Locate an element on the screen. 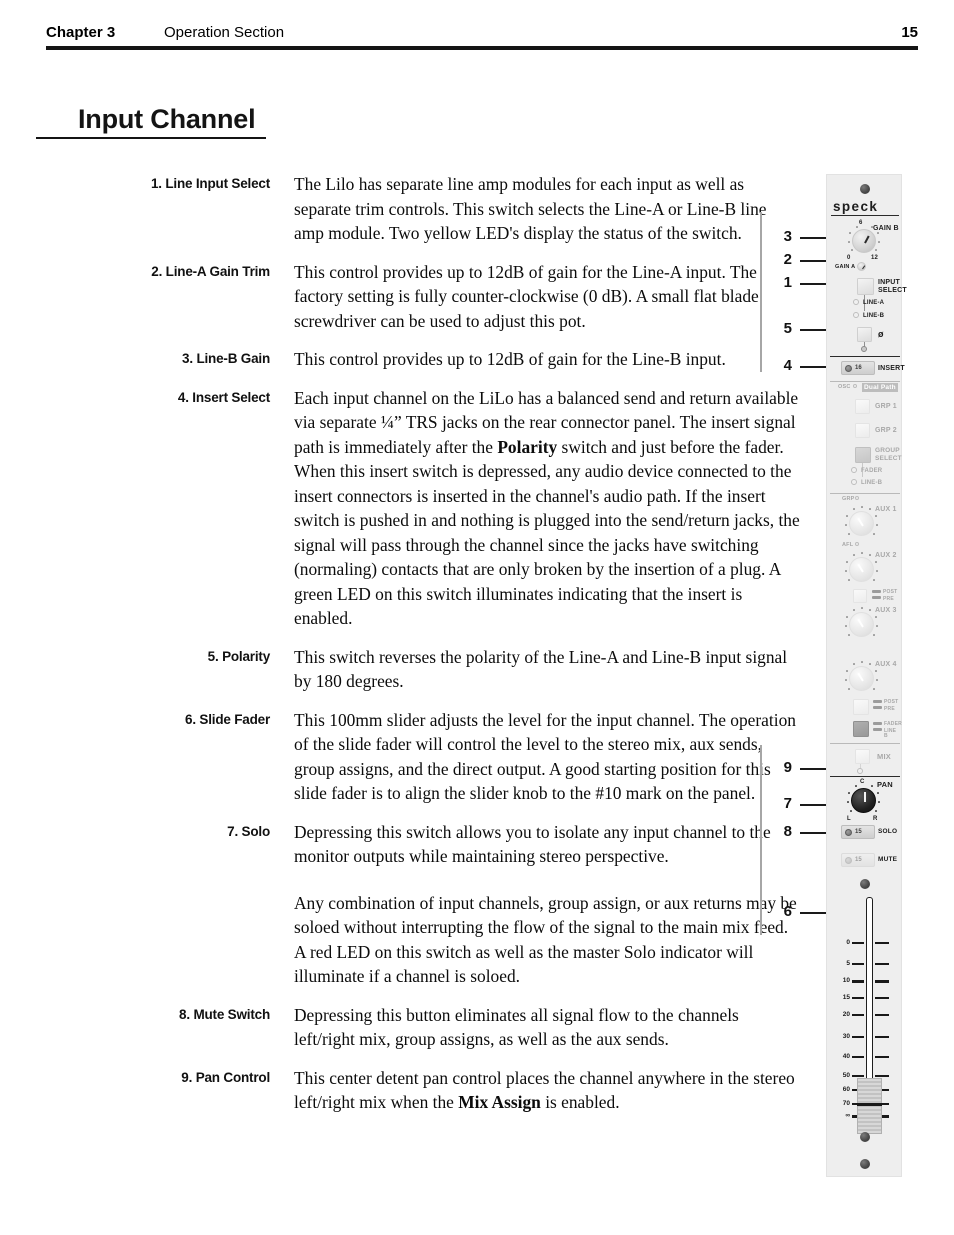 The image size is (954, 1235). line-a-led is located at coordinates (856, 302).